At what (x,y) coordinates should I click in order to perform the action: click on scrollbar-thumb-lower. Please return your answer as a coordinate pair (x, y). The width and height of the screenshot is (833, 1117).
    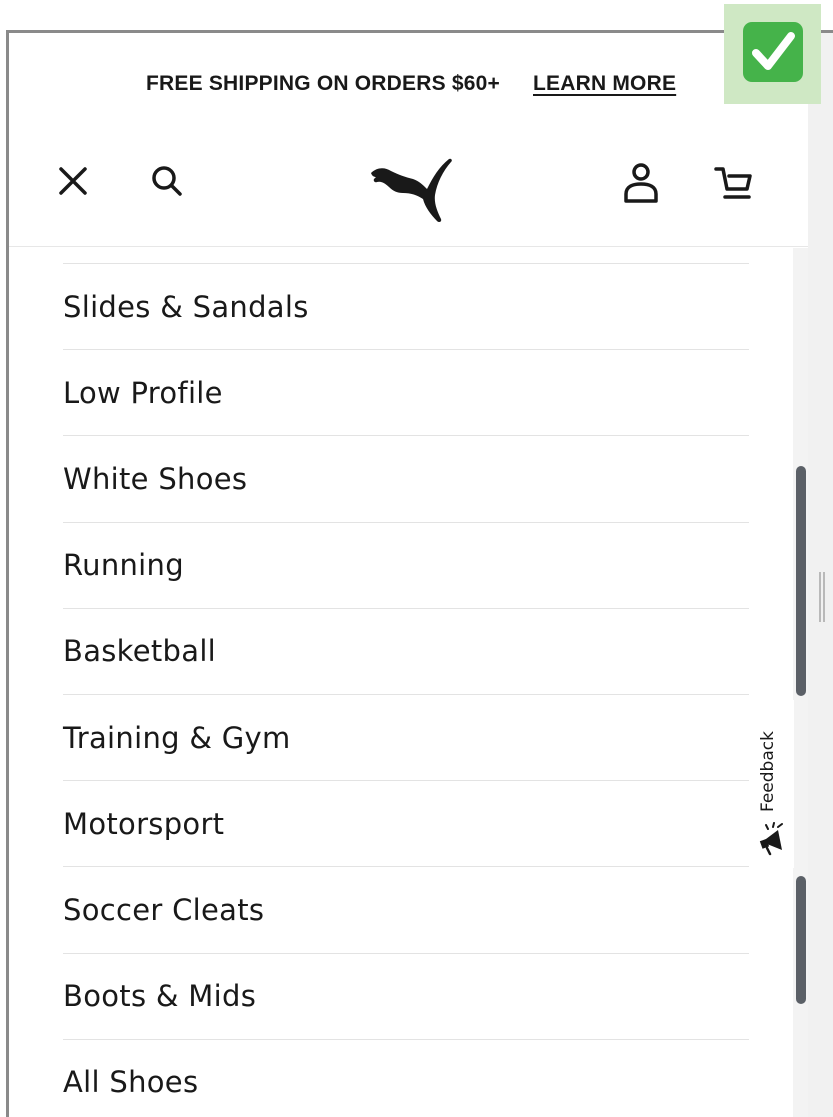
    Looking at the image, I should click on (801, 940).